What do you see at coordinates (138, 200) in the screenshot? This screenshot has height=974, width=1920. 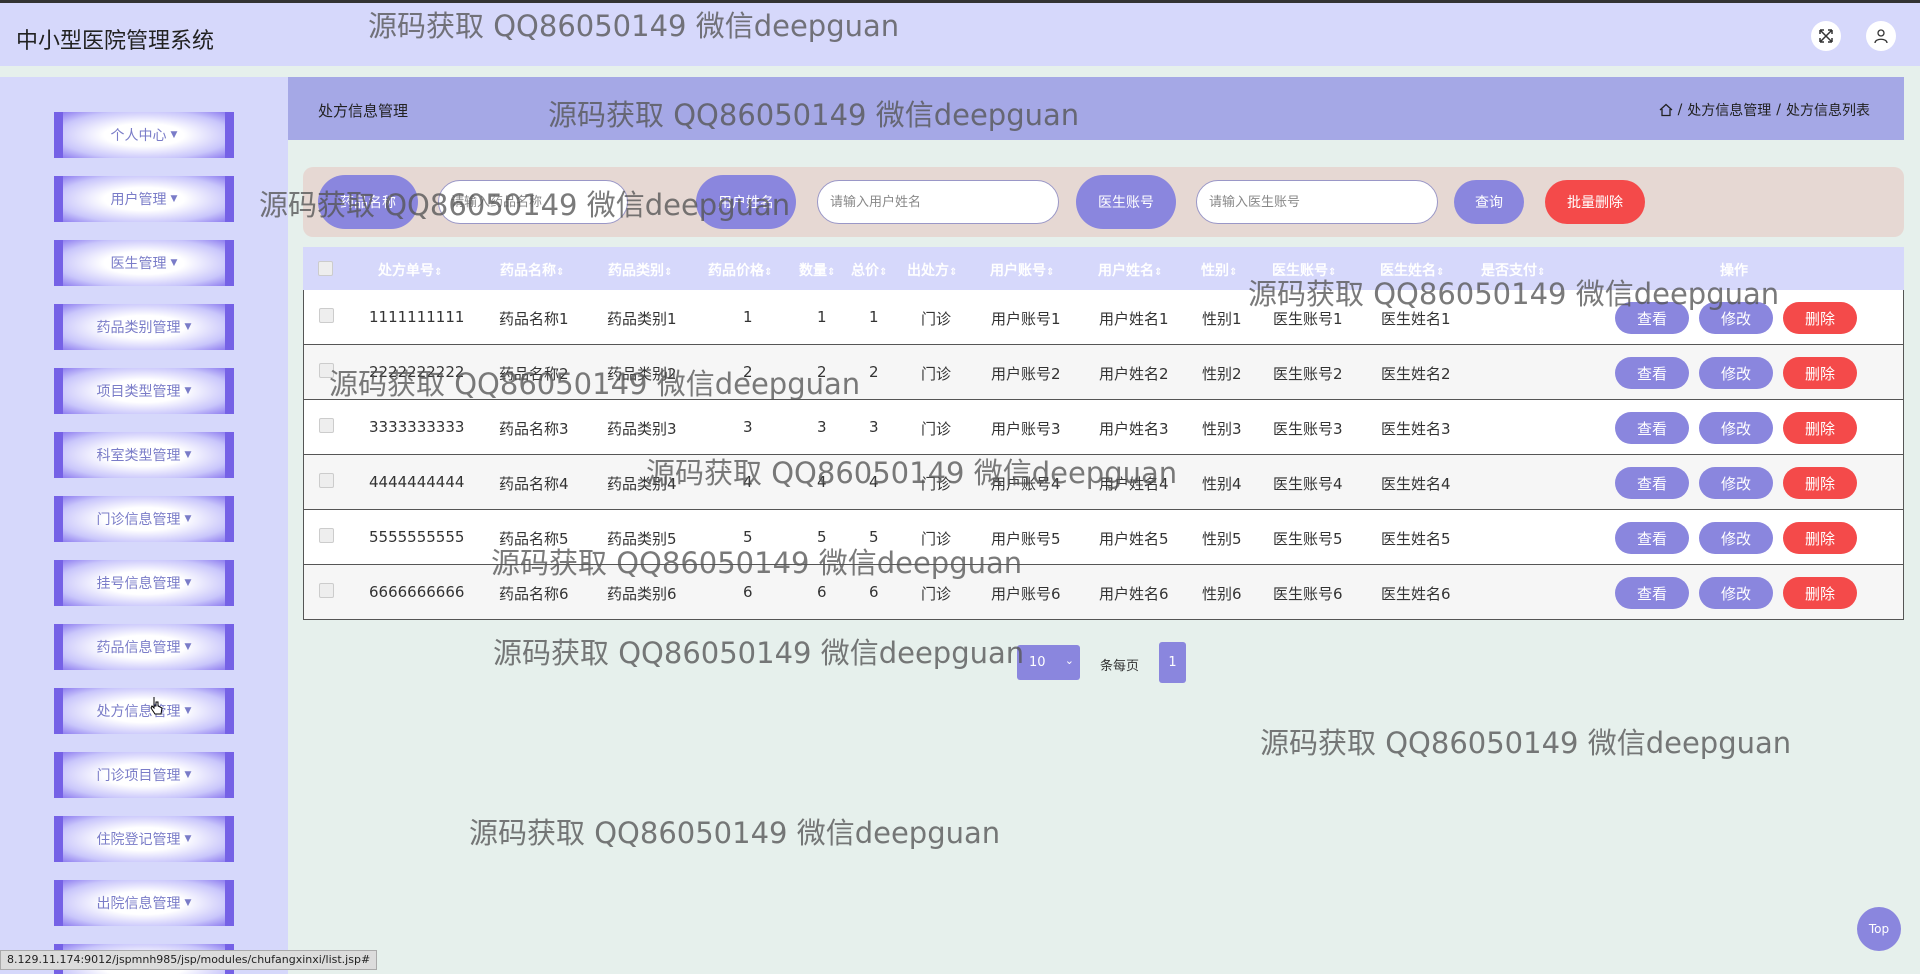 I see `sidebar-item-label: 用户管理` at bounding box center [138, 200].